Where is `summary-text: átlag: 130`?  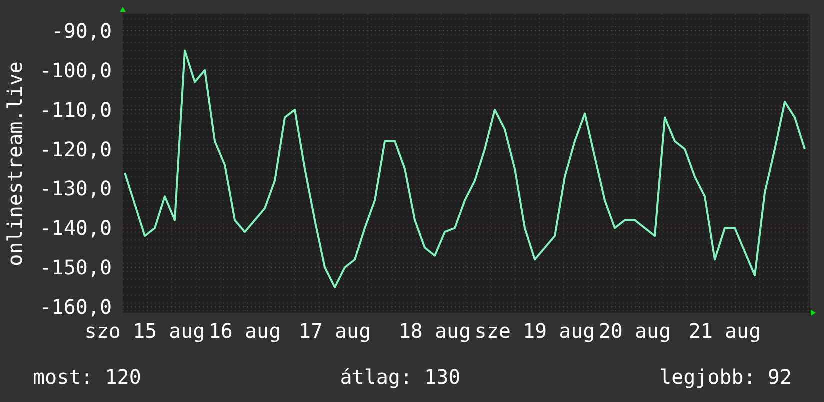
summary-text: átlag: 130 is located at coordinates (400, 377).